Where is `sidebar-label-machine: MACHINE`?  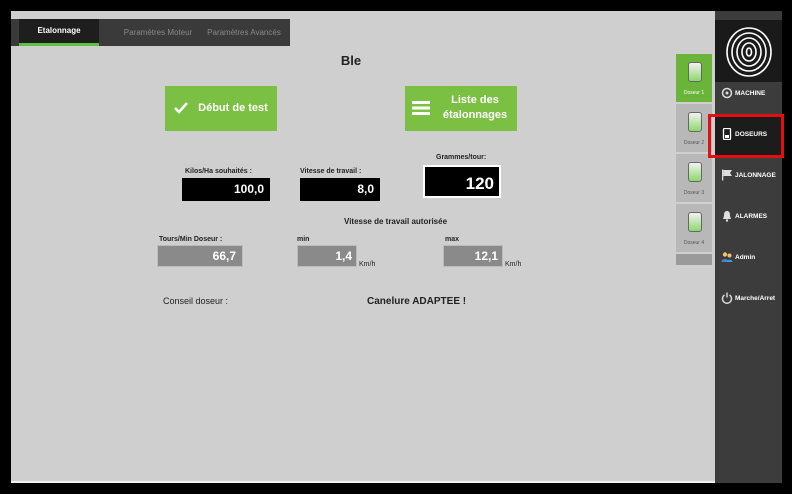 sidebar-label-machine: MACHINE is located at coordinates (750, 93).